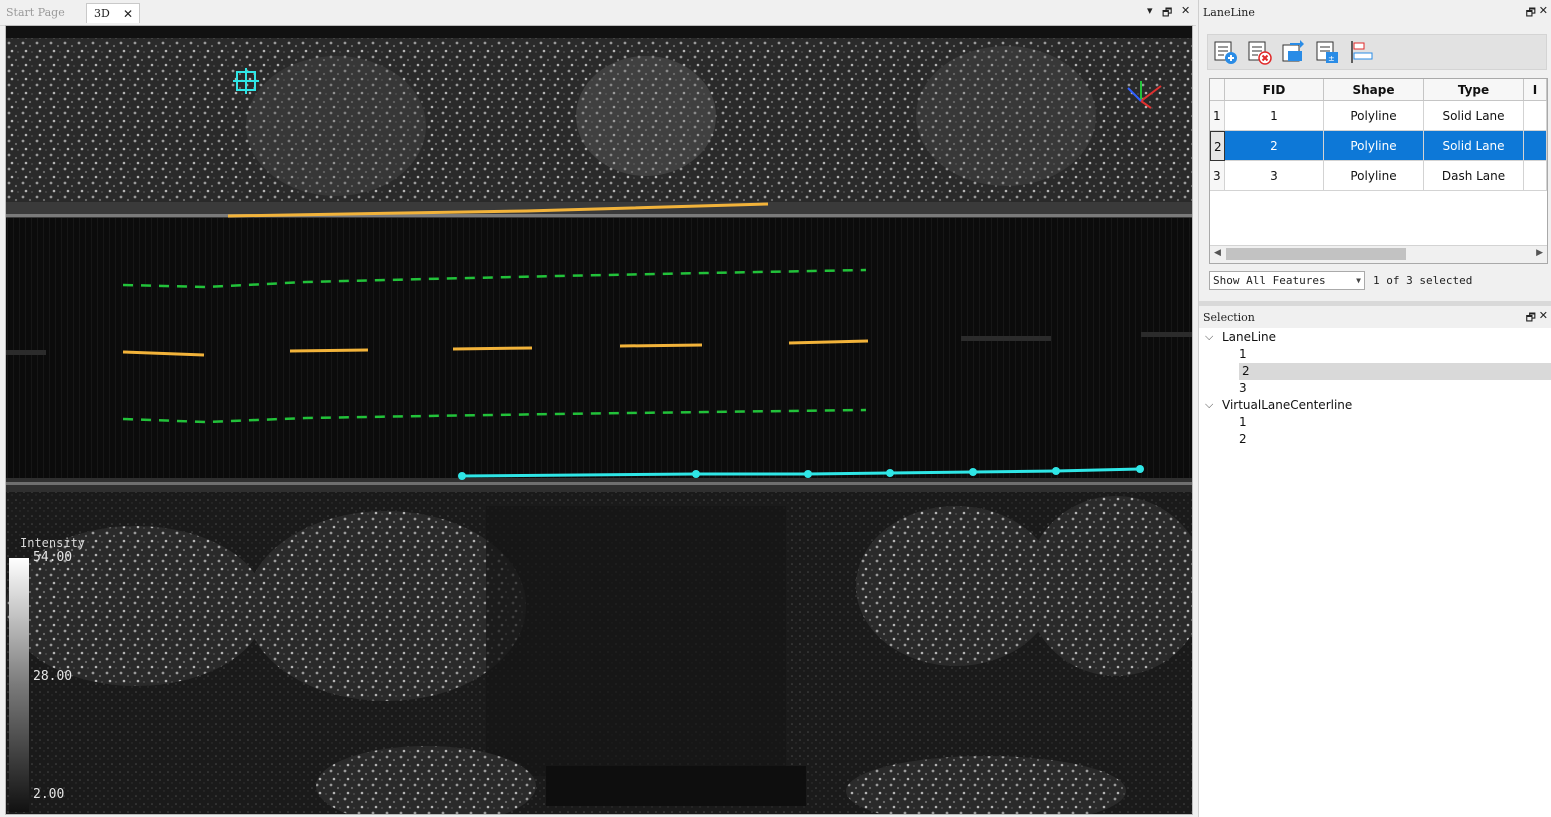 The height and width of the screenshot is (817, 1551). Describe the element at coordinates (1377, 52) in the screenshot. I see `attribute-toolbar: ±` at that location.